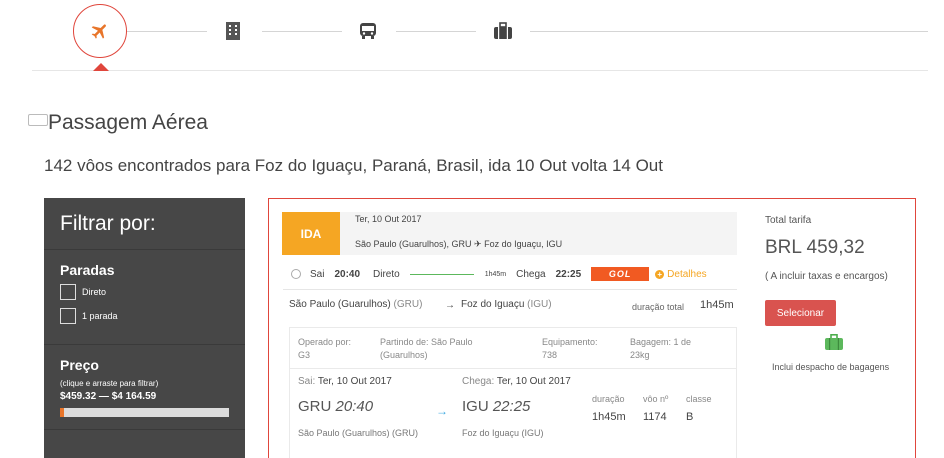 This screenshot has height=458, width=944. Describe the element at coordinates (144, 316) in the screenshot. I see `stops-option-one-stop: 1 parada` at that location.